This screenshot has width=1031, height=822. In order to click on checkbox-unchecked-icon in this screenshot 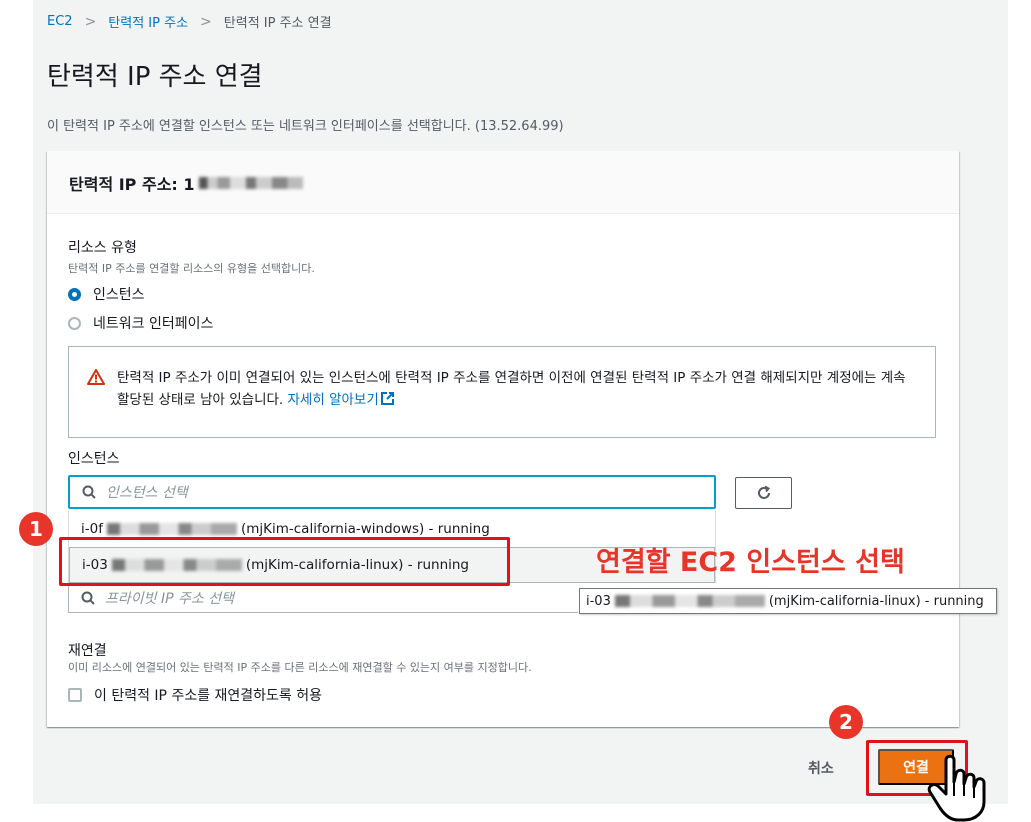, I will do `click(75, 695)`.